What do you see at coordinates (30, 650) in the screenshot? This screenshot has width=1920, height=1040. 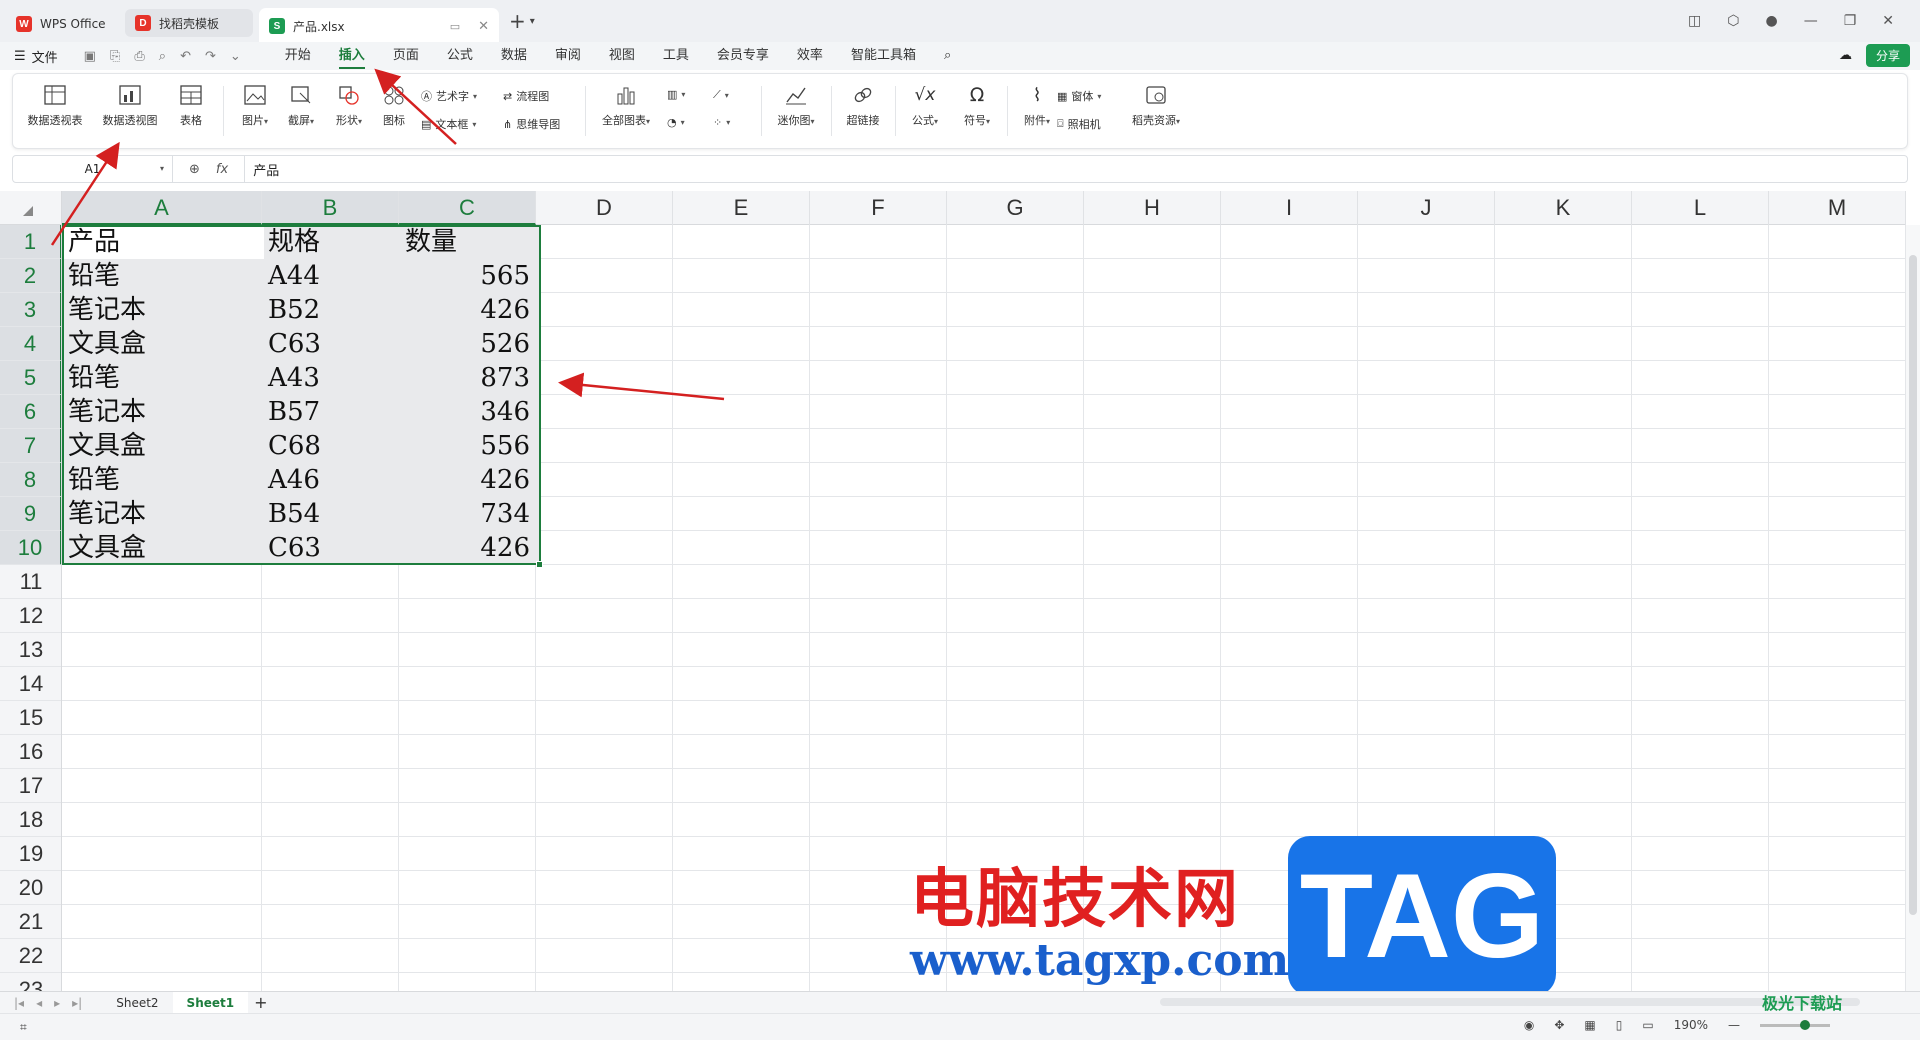 I see `row-header-13: 13` at bounding box center [30, 650].